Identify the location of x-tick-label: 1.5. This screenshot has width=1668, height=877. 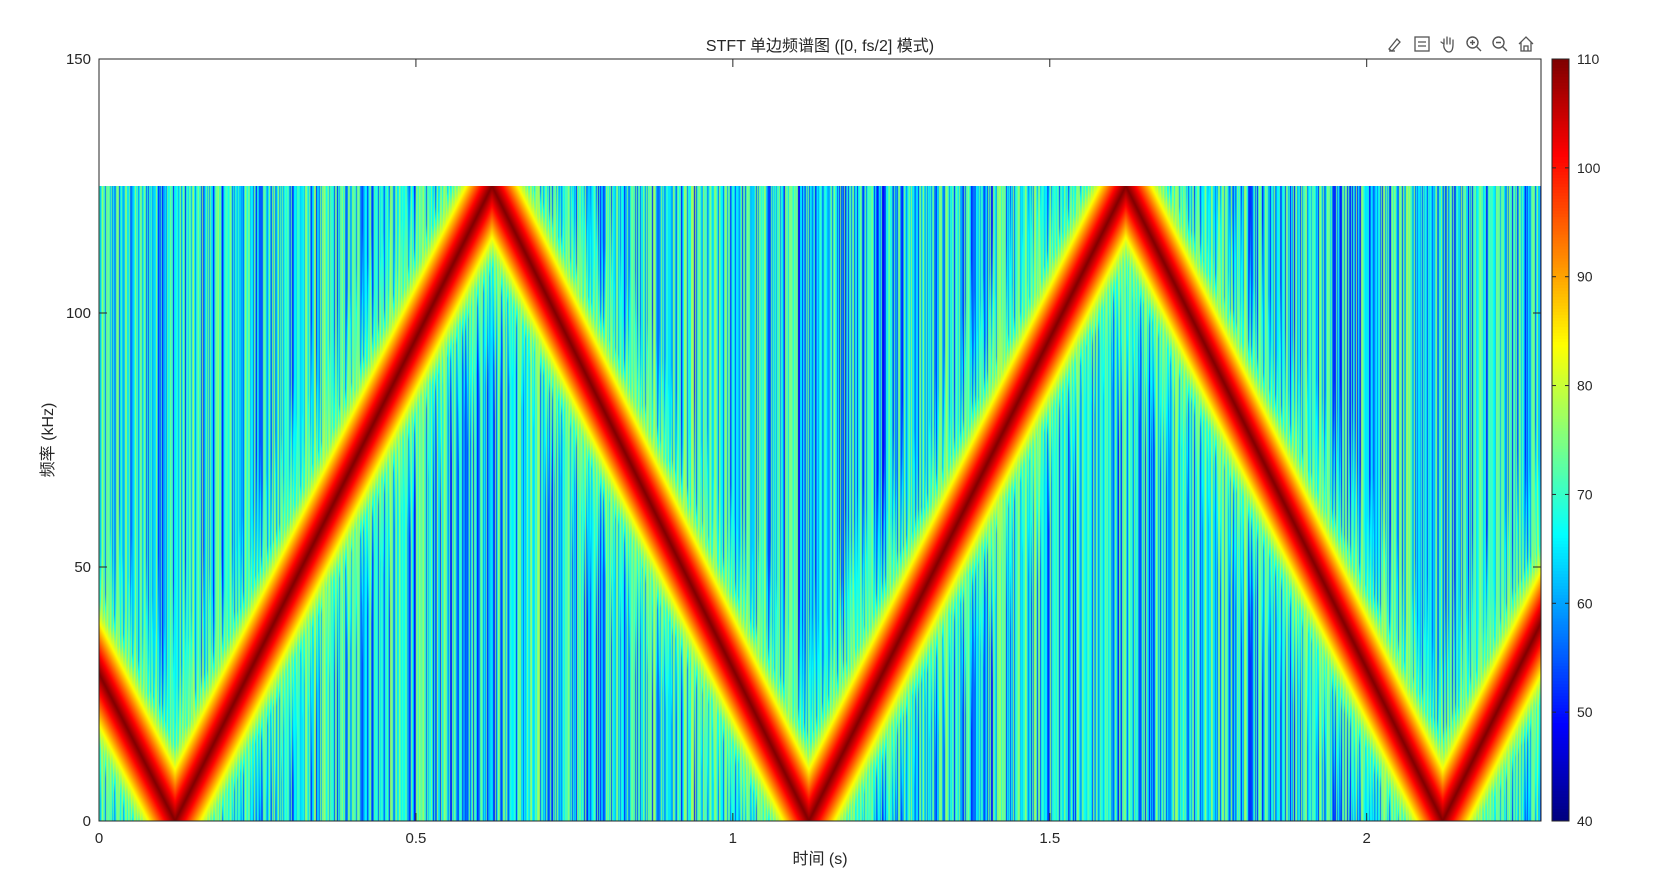
(1049, 838).